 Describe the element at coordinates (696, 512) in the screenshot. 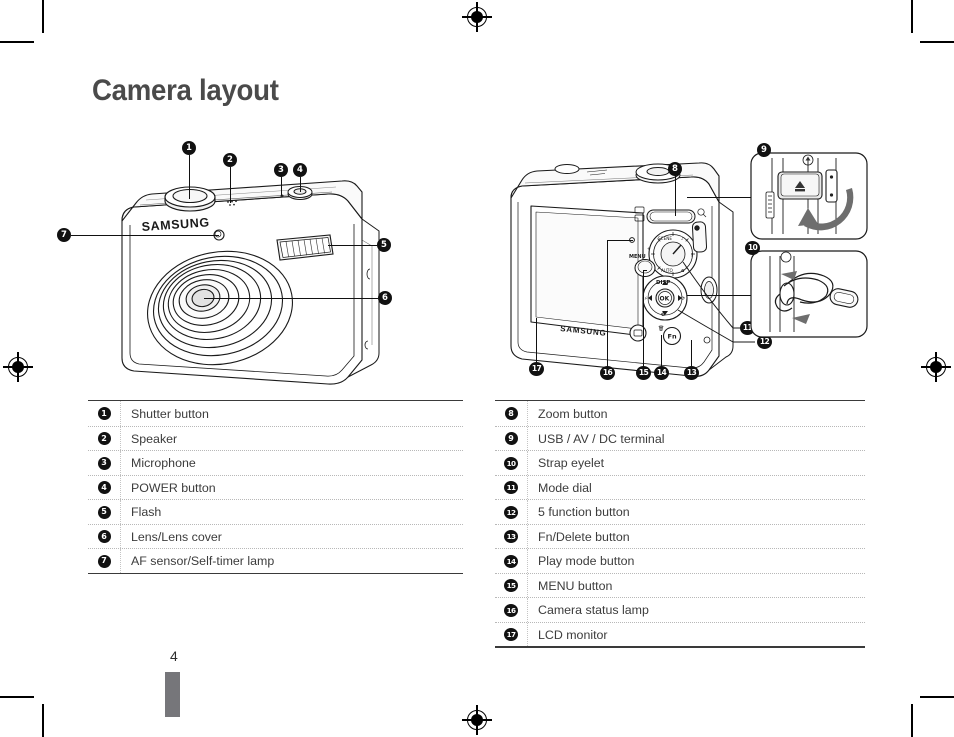

I see `row-label: 5 function button` at that location.